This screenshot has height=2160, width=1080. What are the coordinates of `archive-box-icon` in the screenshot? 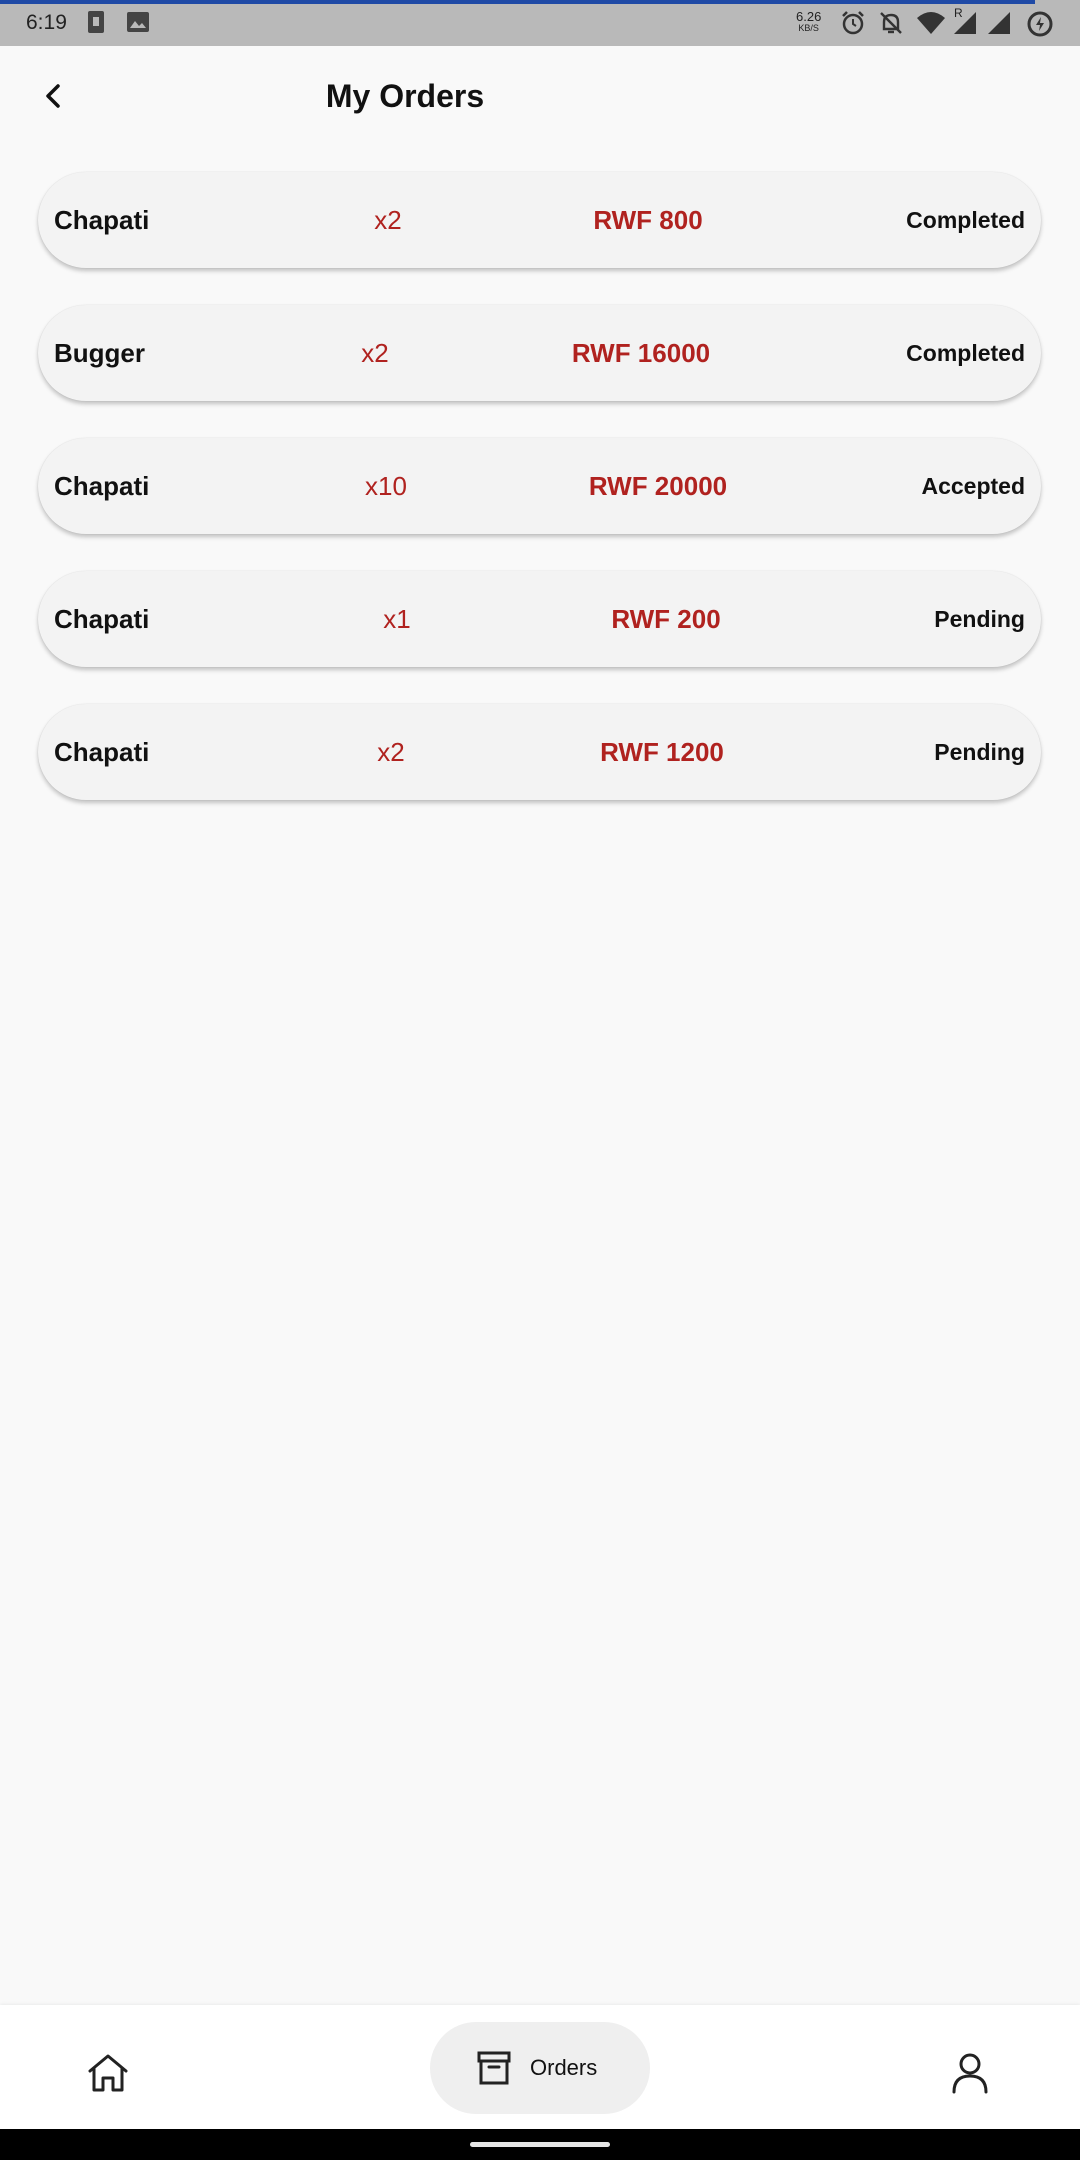 It's located at (494, 2068).